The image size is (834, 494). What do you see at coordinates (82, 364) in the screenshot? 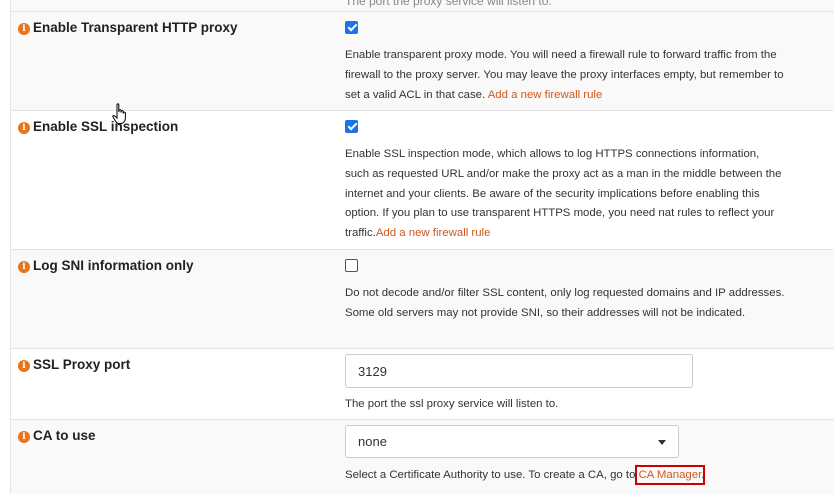
I see `label-text: SSL Proxy port` at bounding box center [82, 364].